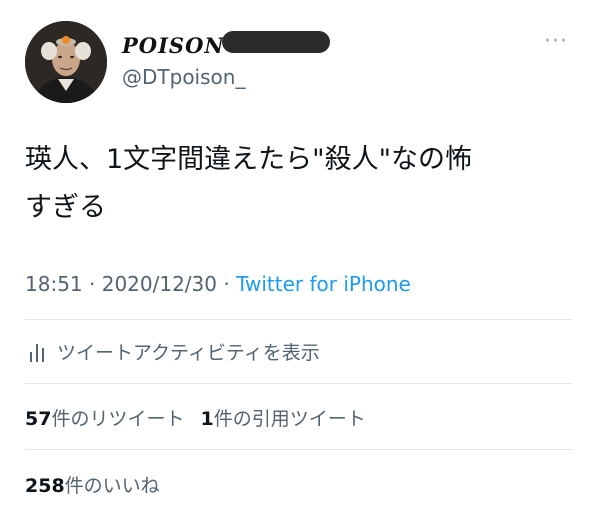  I want to click on tweet-text-line-2: すぎる, so click(65, 207).